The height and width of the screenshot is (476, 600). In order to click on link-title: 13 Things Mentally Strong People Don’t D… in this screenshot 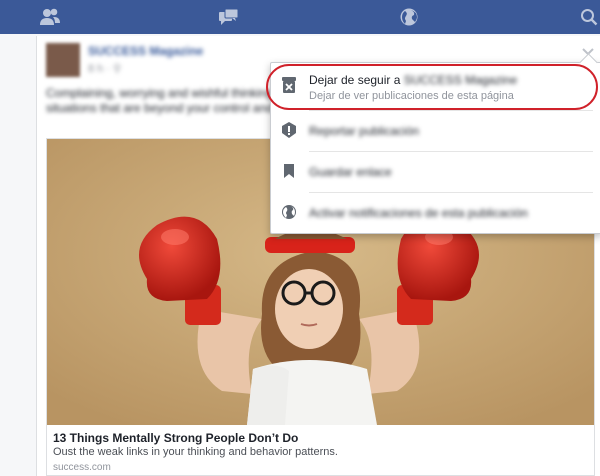, I will do `click(175, 438)`.